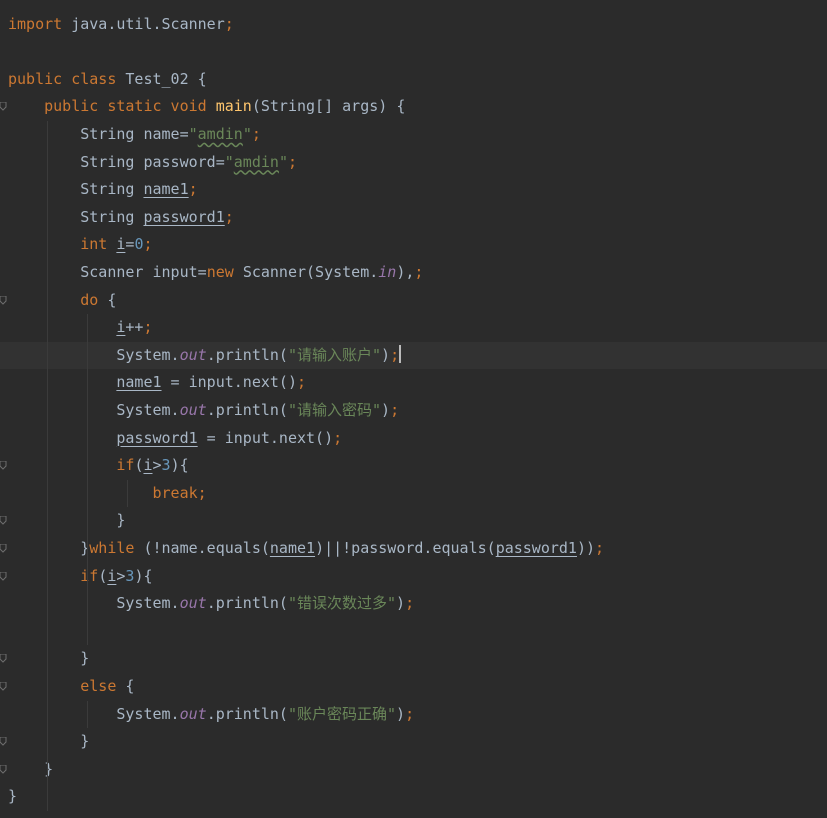  Describe the element at coordinates (102, 190) in the screenshot. I see `code-text: String name1;` at that location.